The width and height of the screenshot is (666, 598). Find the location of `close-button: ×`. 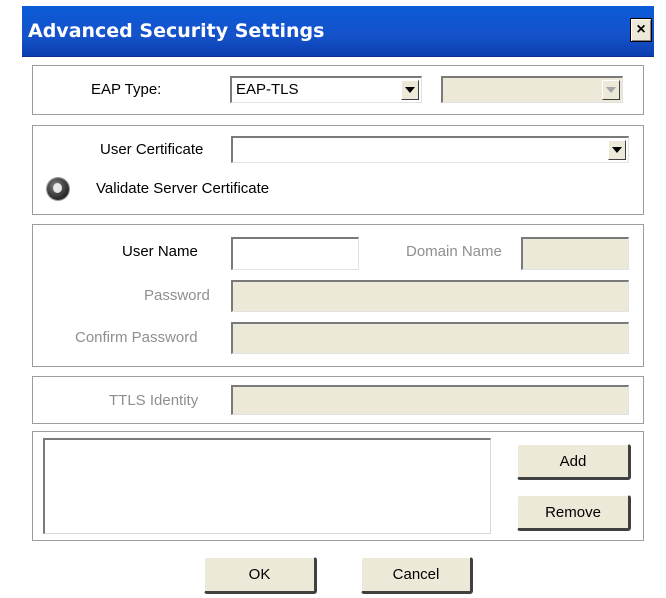

close-button: × is located at coordinates (641, 30).